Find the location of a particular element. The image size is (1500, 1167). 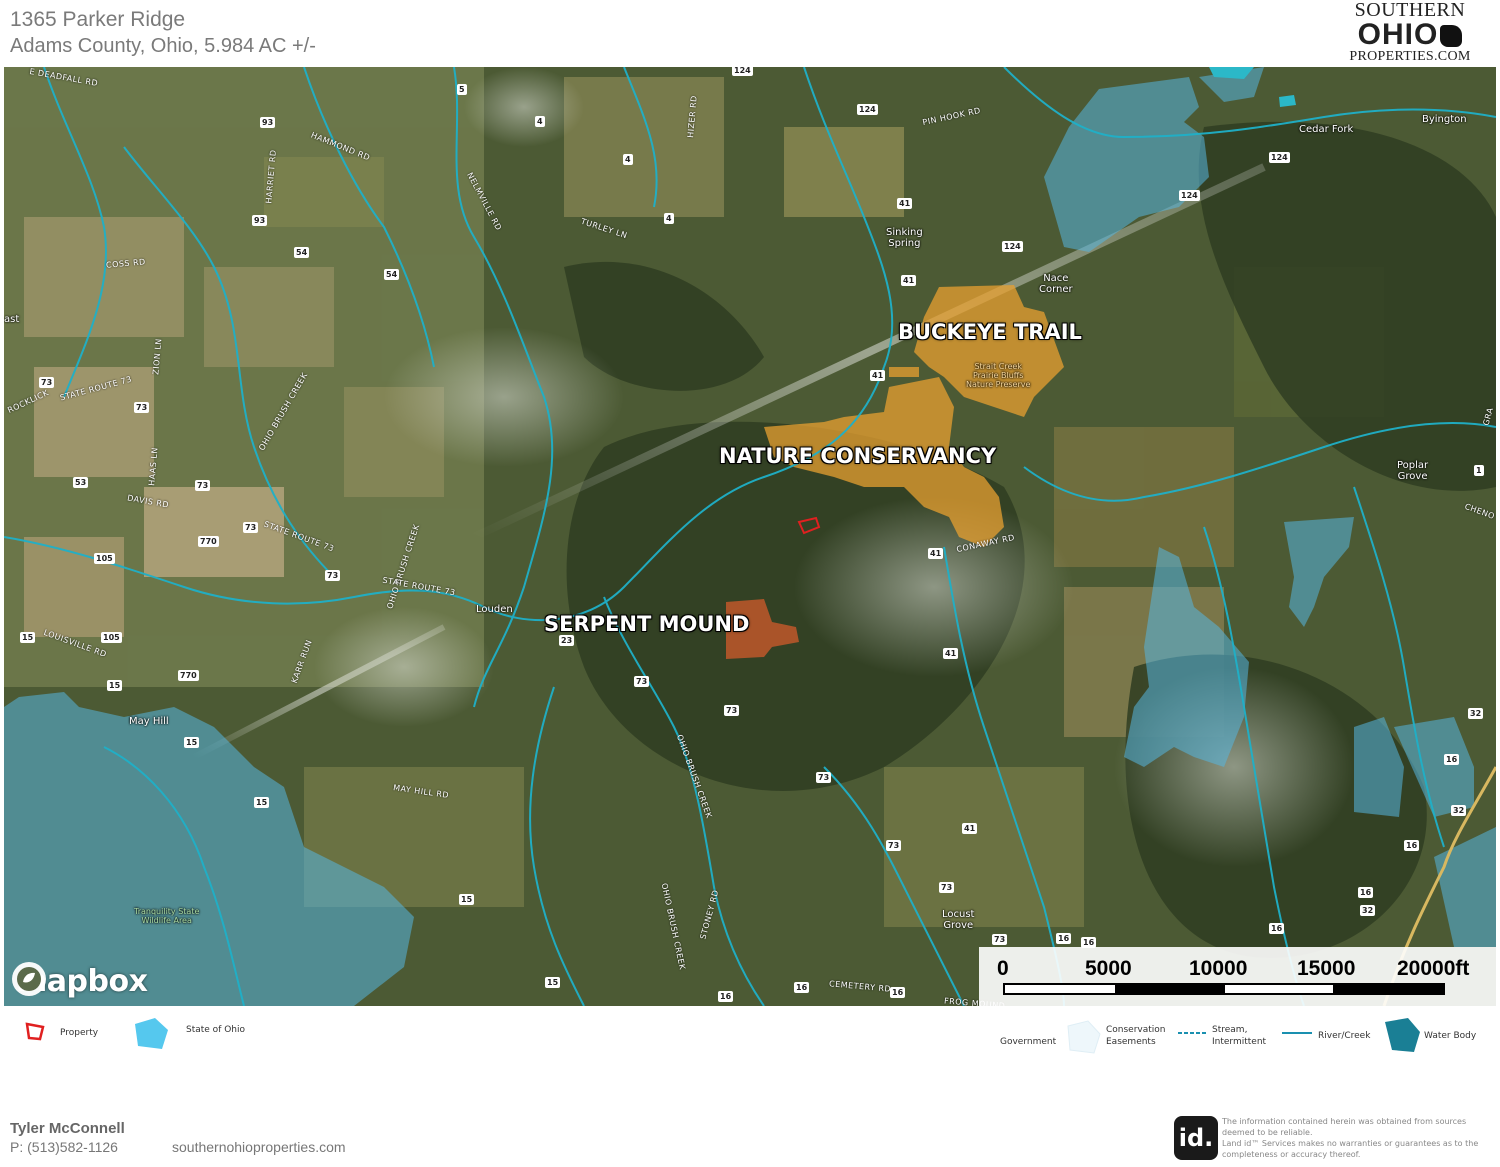

place-east: ast is located at coordinates (12, 319).